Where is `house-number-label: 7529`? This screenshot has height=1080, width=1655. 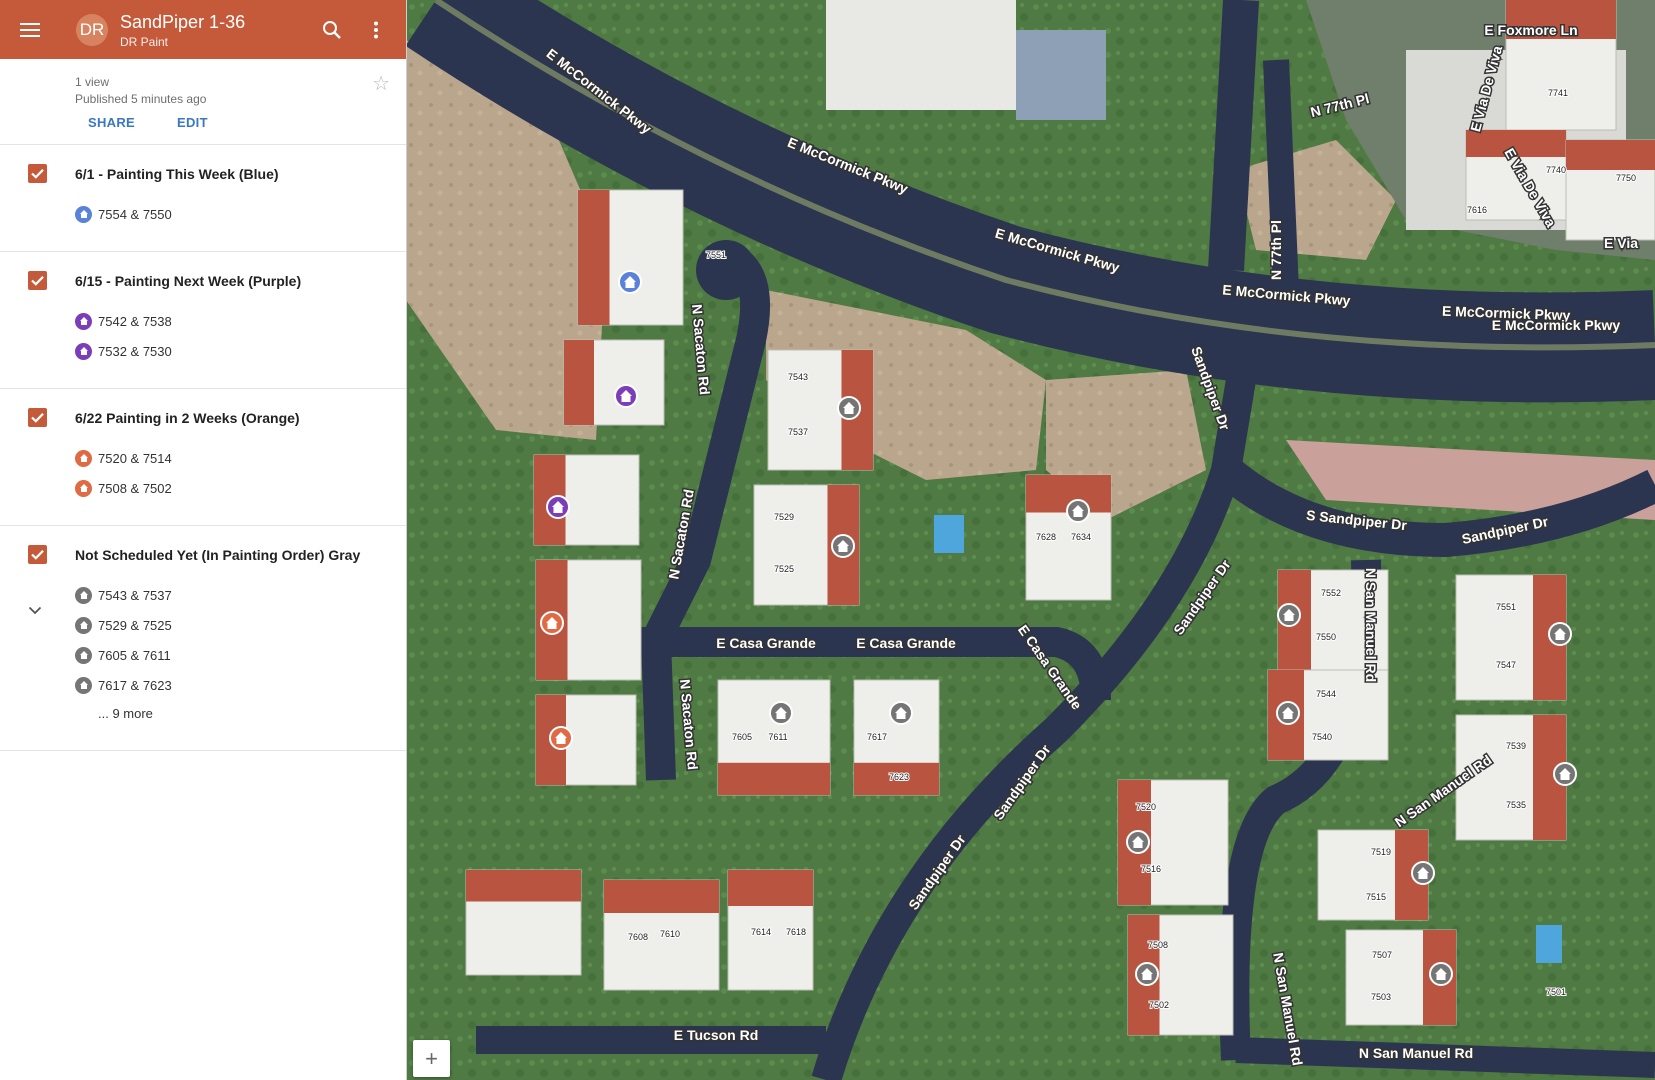 house-number-label: 7529 is located at coordinates (784, 517).